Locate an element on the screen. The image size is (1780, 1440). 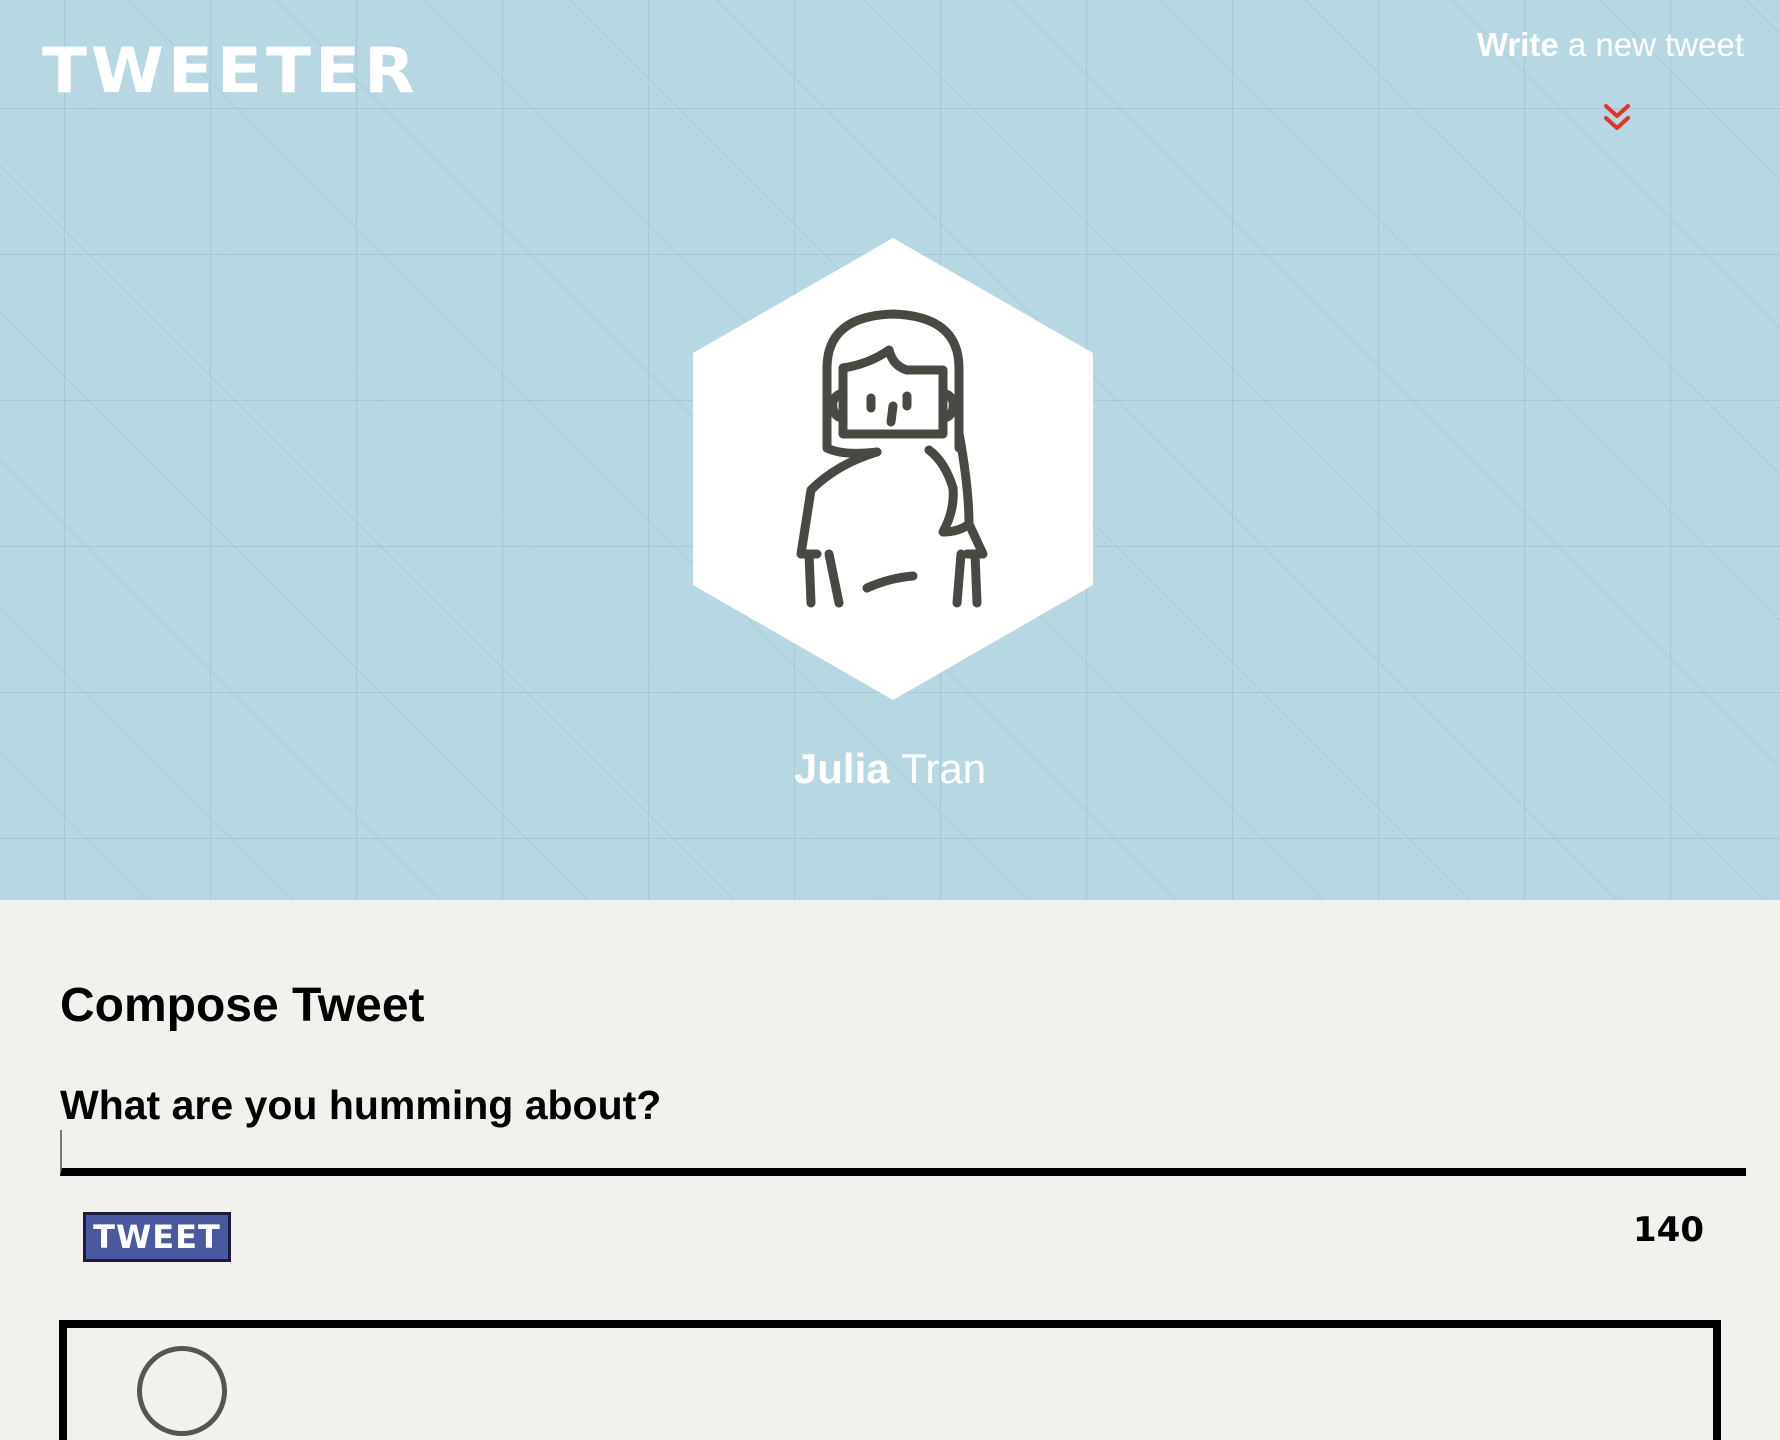
tweet-input is located at coordinates (903, 1153).